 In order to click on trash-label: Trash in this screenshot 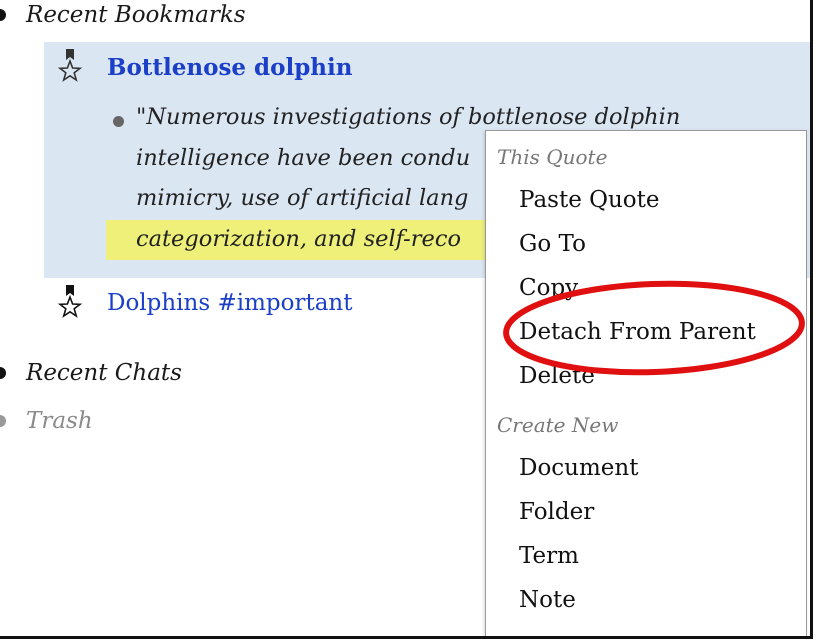, I will do `click(59, 421)`.